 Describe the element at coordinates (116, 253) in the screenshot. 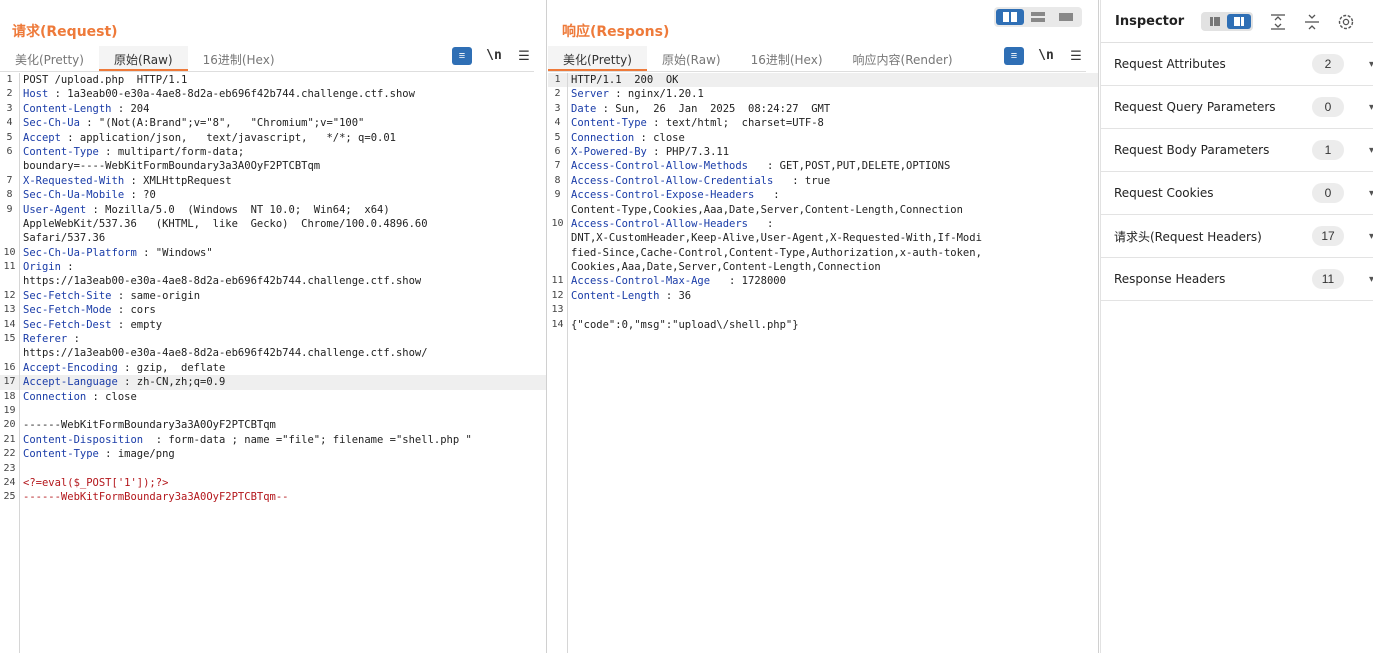

I see `line-text: Sec-Ch-Ua-Platform : "Windows"` at that location.